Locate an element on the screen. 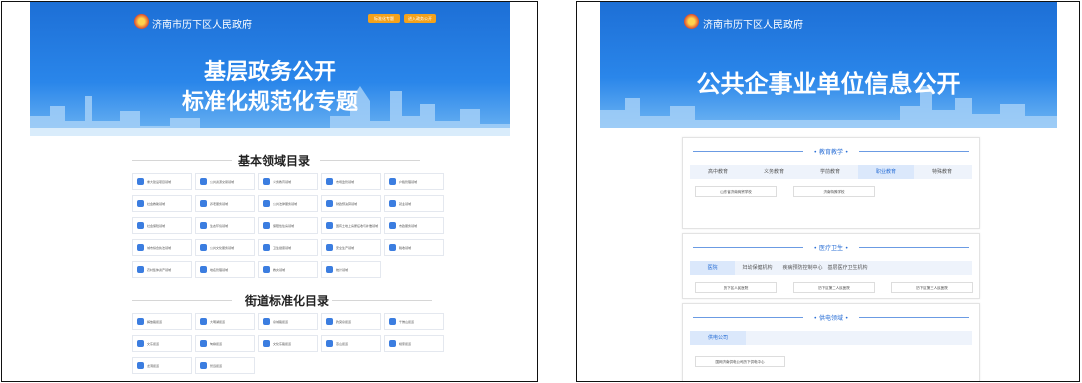  tile-label: 市场监管领域 is located at coordinates (345, 181).